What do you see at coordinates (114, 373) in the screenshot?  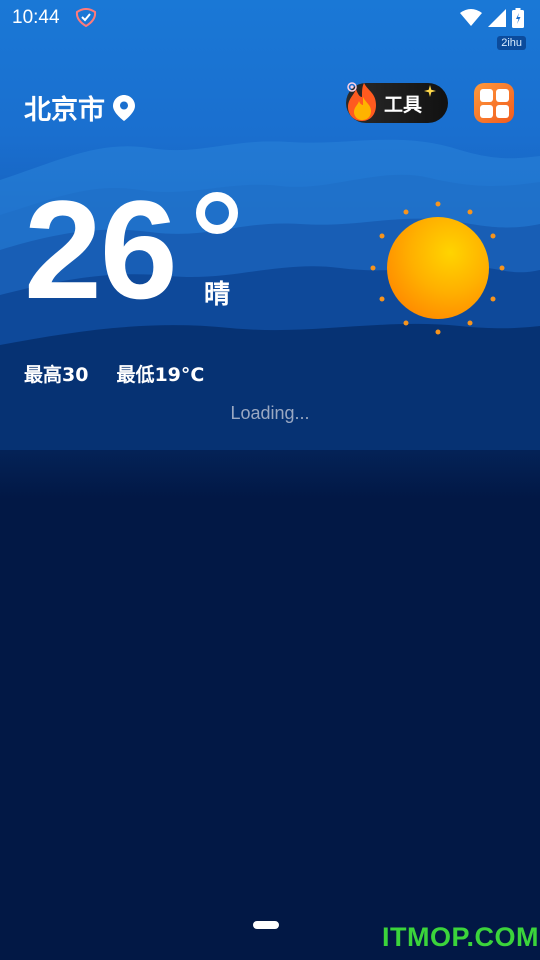 I see `temperature-range: 最高30 最低19°C` at bounding box center [114, 373].